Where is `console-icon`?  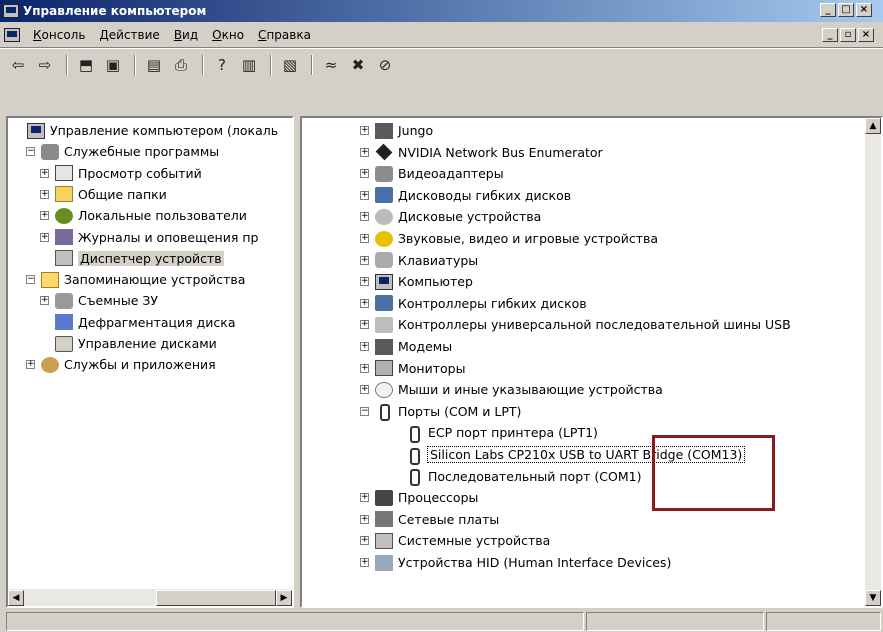 console-icon is located at coordinates (12, 35).